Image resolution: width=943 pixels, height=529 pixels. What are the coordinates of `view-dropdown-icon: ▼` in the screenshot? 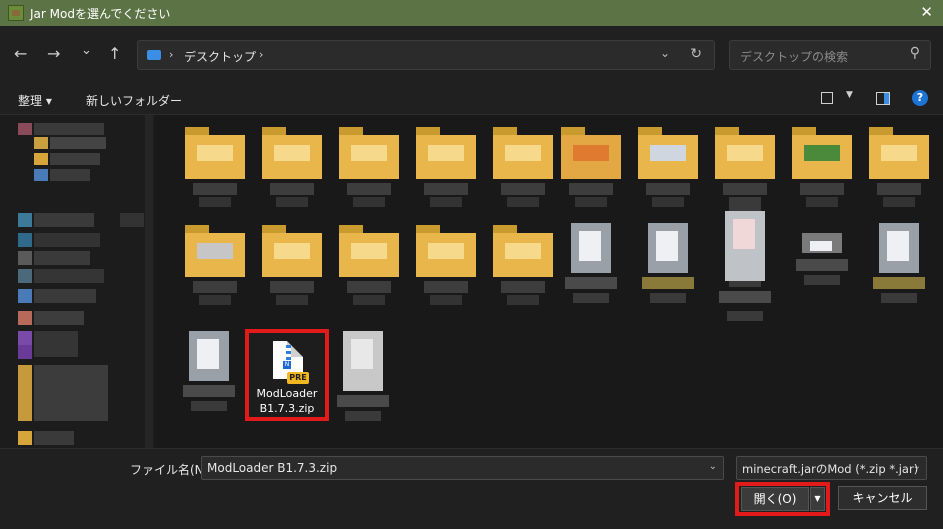 It's located at (849, 95).